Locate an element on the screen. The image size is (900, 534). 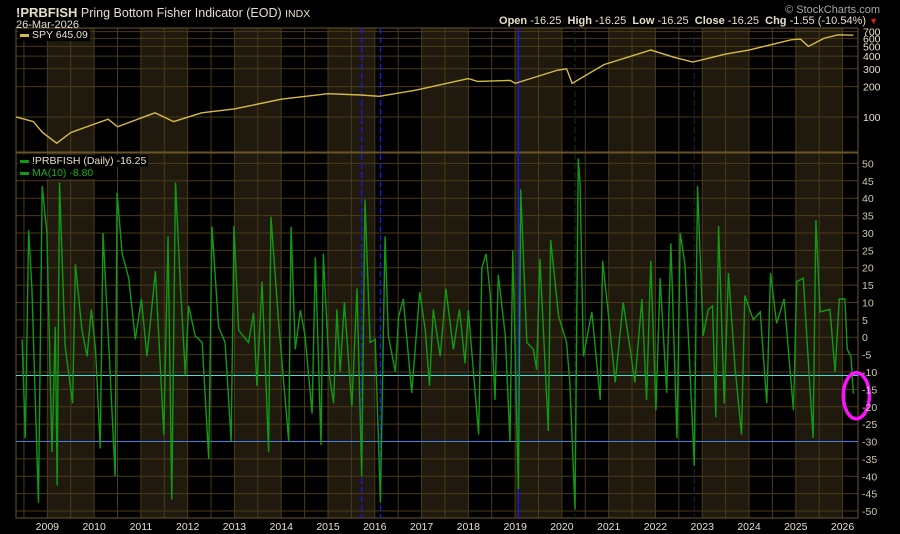
x-axis-tick-label: 2022 is located at coordinates (656, 527).